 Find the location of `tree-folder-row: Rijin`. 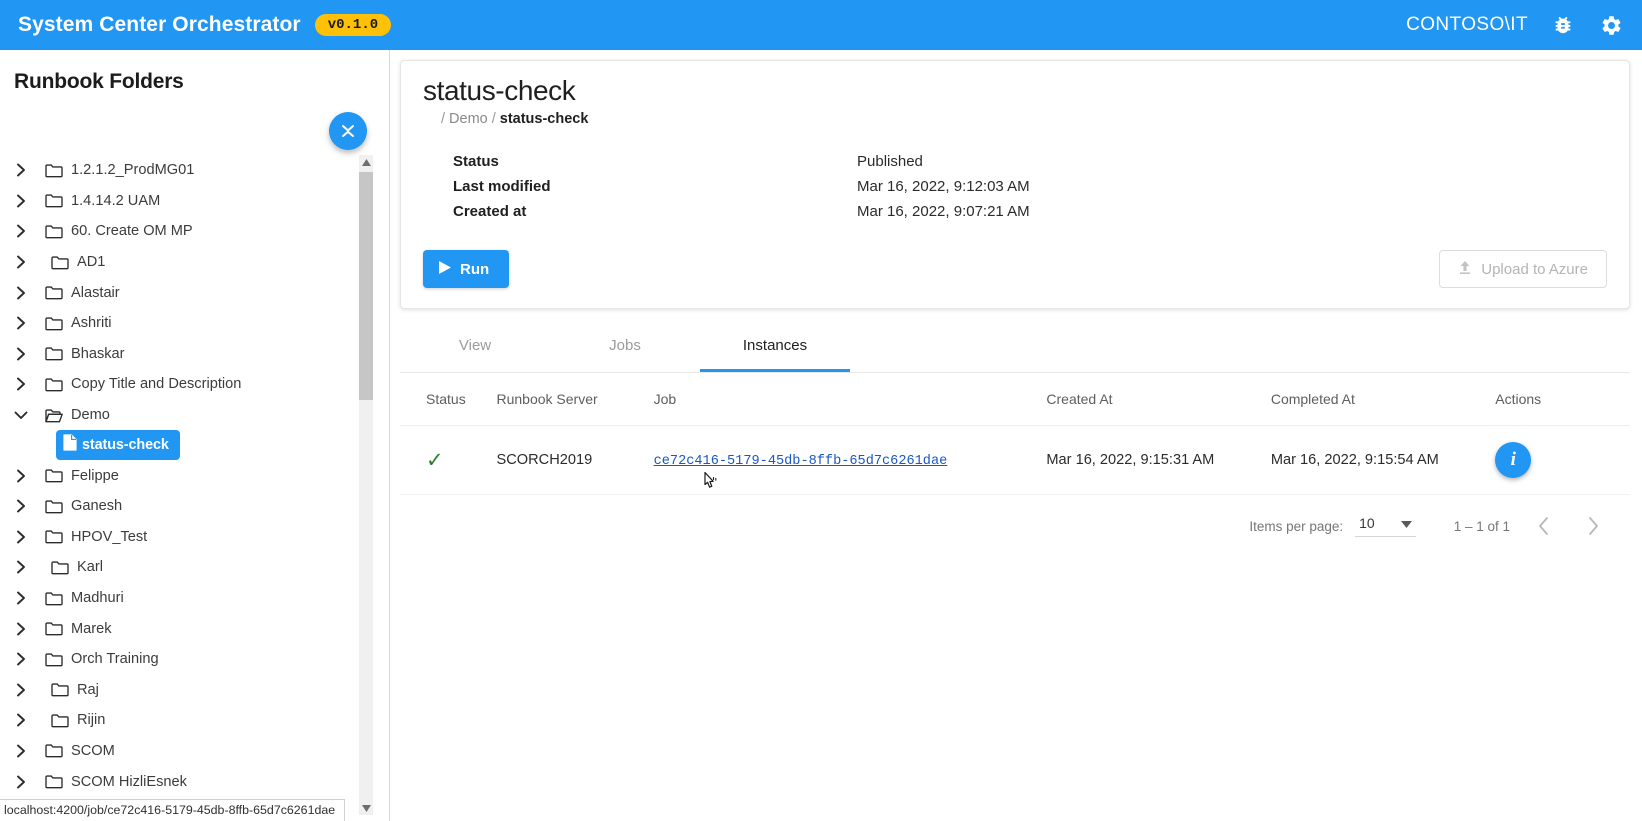

tree-folder-row: Rijin is located at coordinates (194, 720).